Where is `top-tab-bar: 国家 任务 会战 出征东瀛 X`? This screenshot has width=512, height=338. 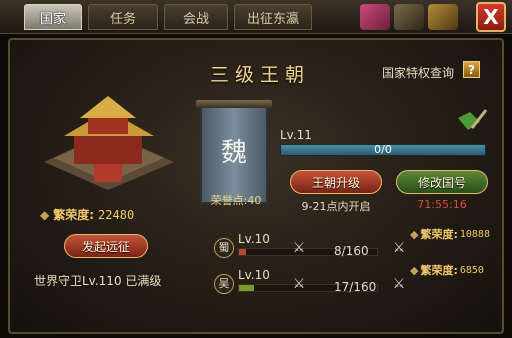
top-tab-bar: 国家 任务 会战 出征东瀛 X is located at coordinates (256, 17).